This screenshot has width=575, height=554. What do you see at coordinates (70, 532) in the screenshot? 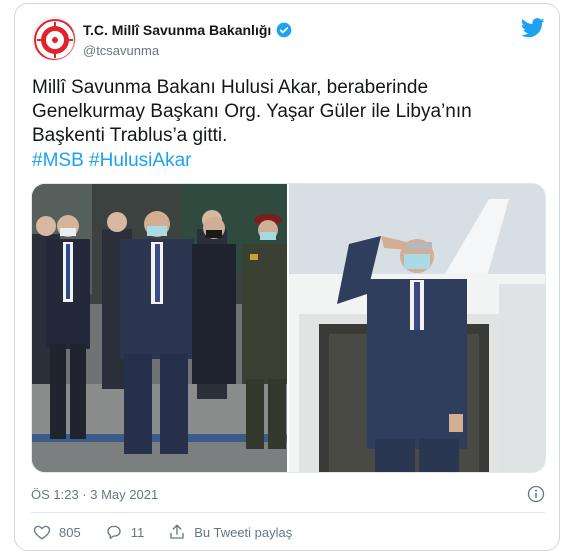
I see `like-count: 805` at bounding box center [70, 532].